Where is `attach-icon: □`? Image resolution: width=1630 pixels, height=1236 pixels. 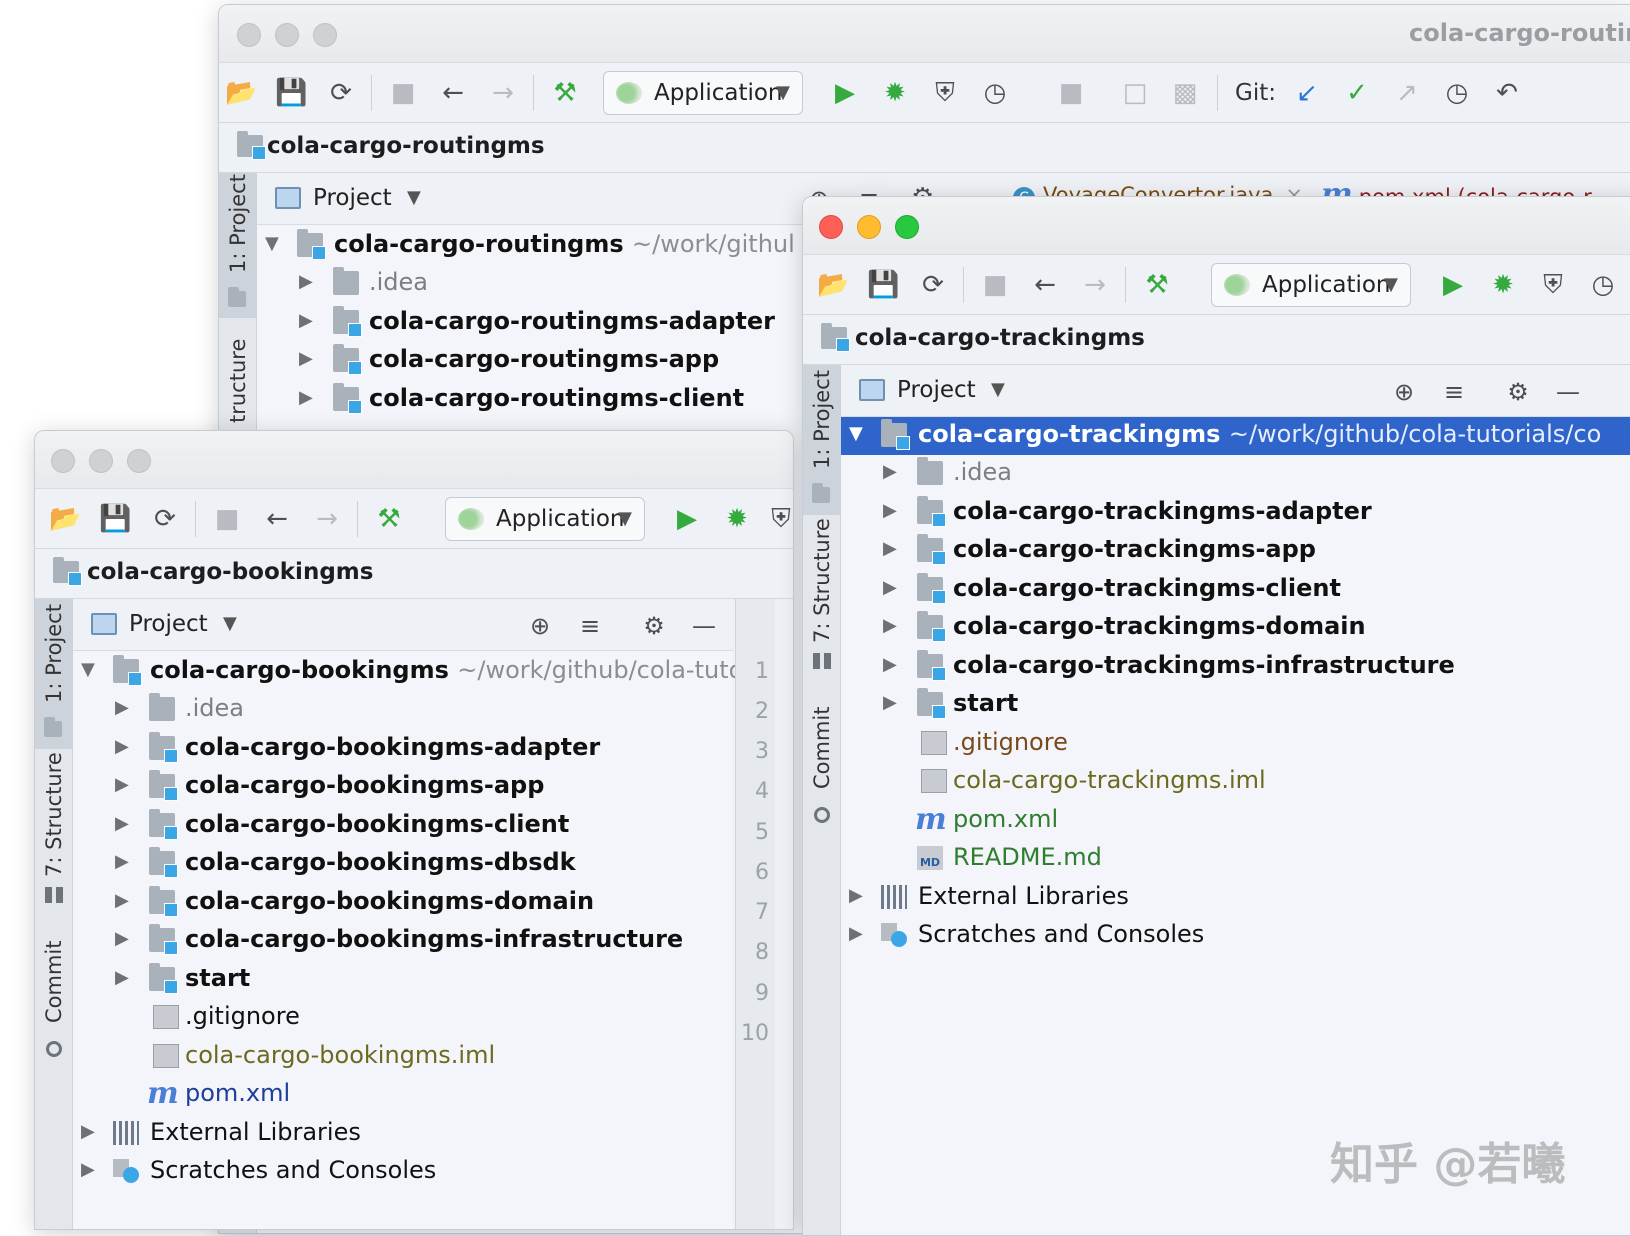 attach-icon: □ is located at coordinates (1135, 93).